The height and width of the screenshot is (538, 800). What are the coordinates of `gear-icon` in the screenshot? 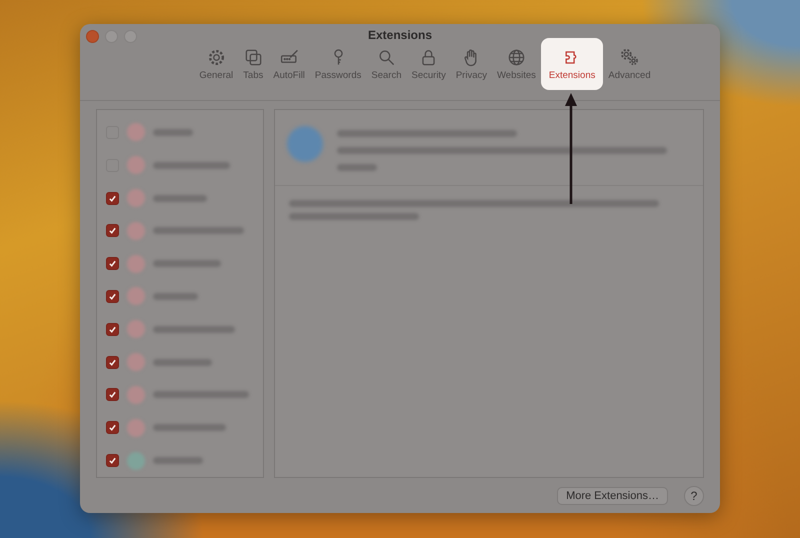 It's located at (216, 57).